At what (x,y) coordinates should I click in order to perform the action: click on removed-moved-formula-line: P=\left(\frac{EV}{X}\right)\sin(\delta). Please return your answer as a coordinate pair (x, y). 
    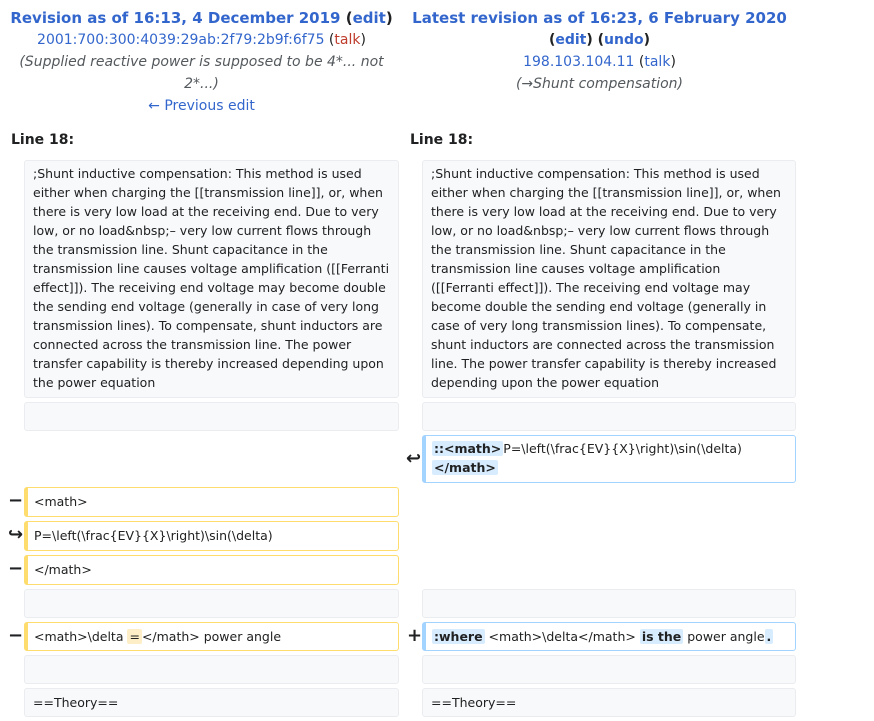
    Looking at the image, I should click on (211, 536).